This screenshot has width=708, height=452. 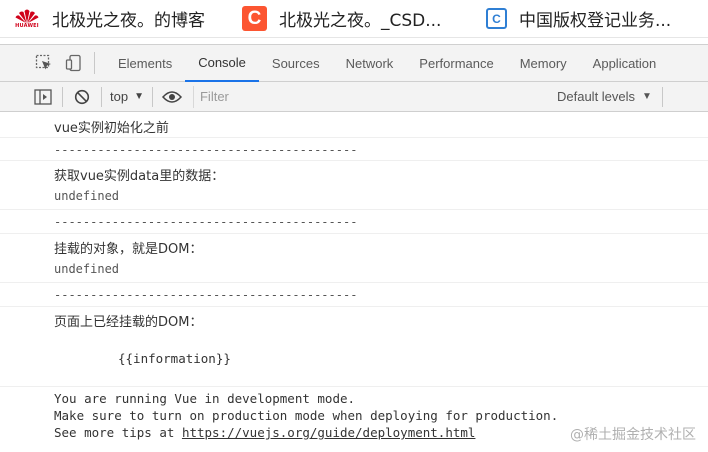 I want to click on tab-sources: Sources, so click(x=296, y=63).